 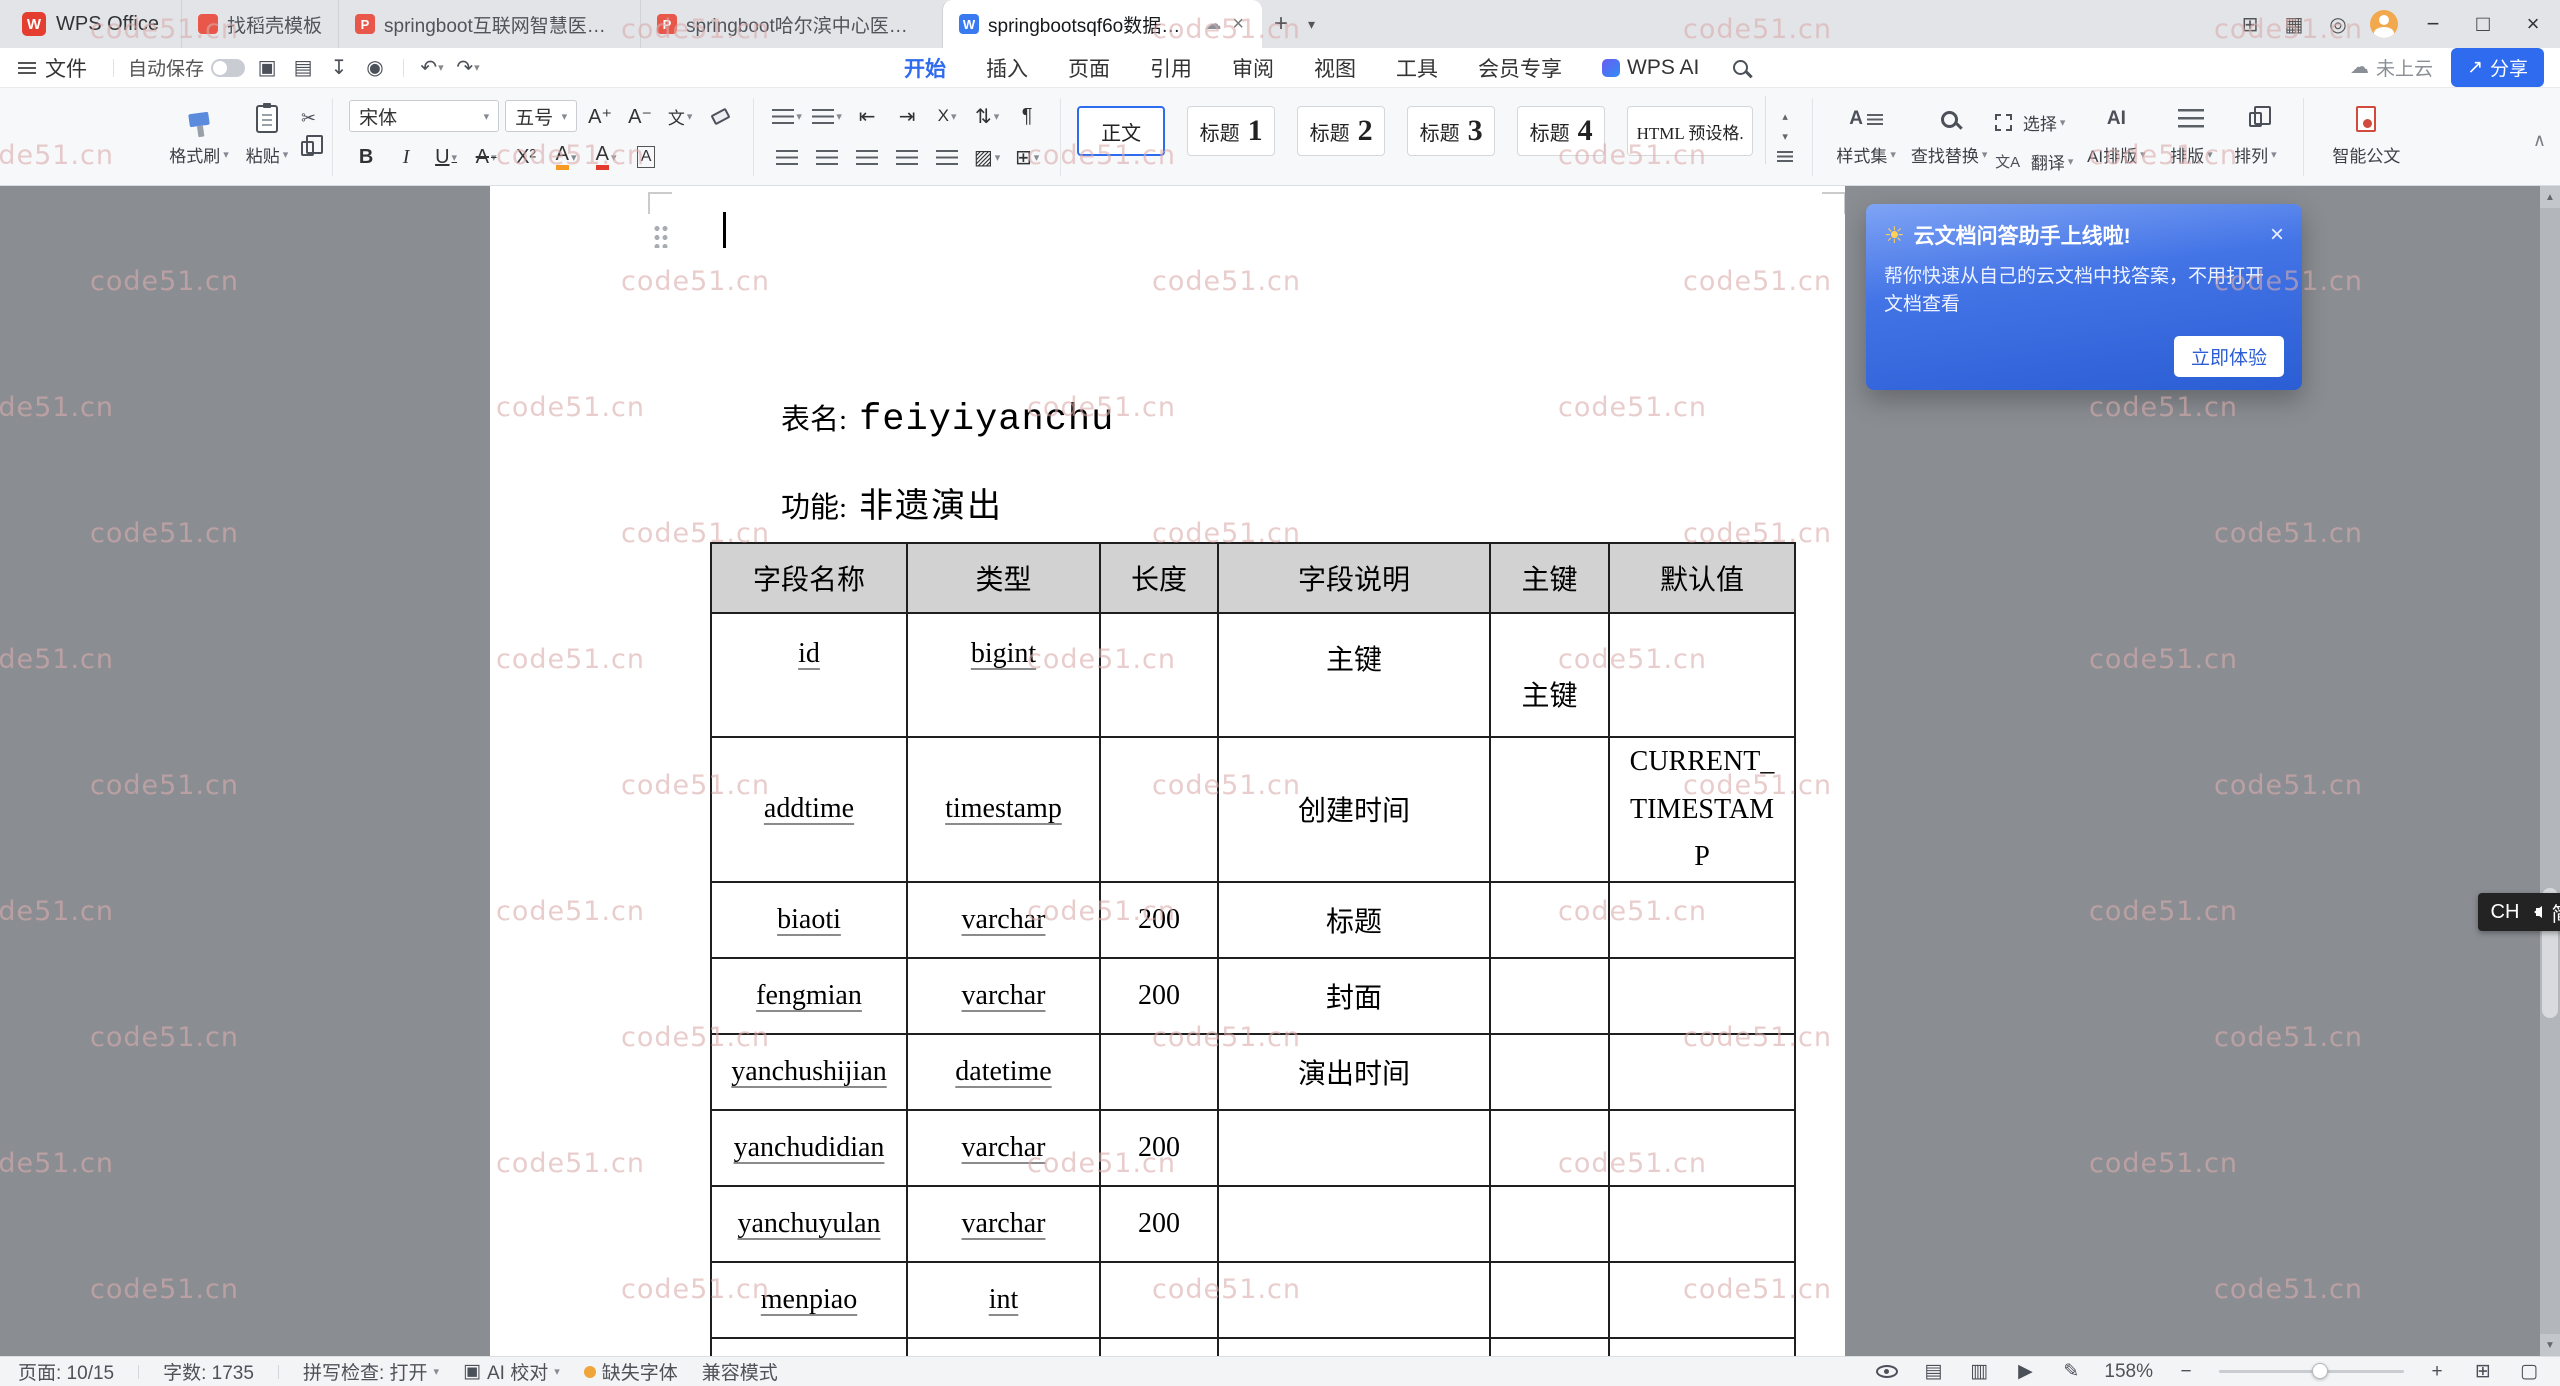 I want to click on shading-button: ▨ ▾, so click(x=987, y=157).